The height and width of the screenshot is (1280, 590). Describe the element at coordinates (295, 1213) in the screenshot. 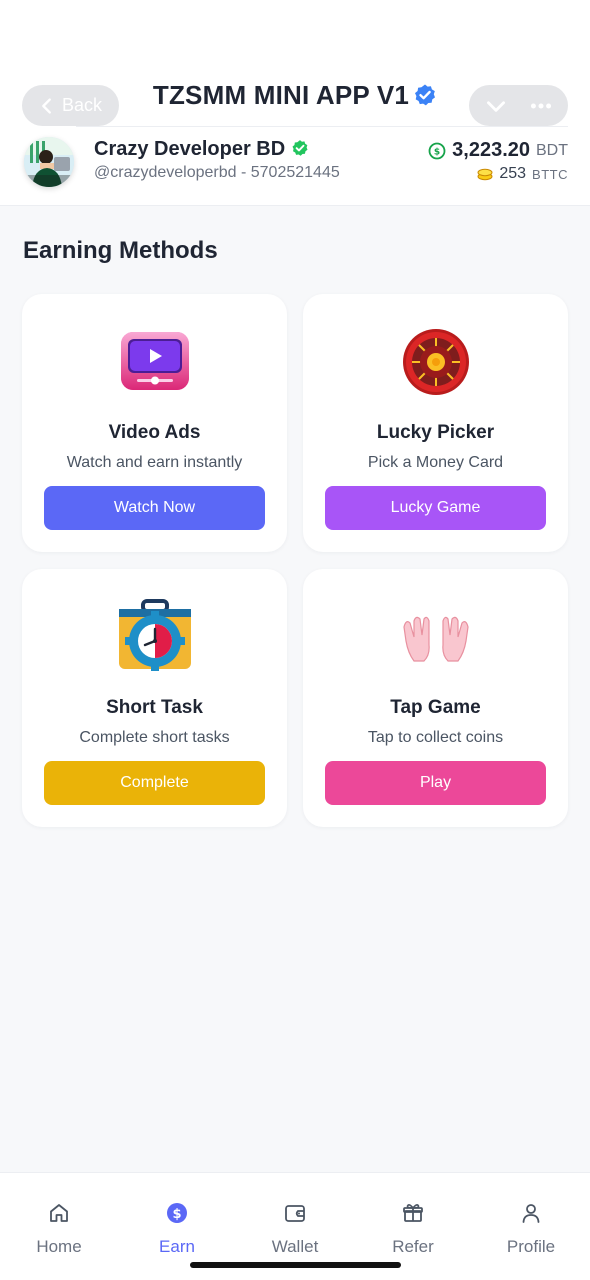

I see `wallet-icon` at that location.